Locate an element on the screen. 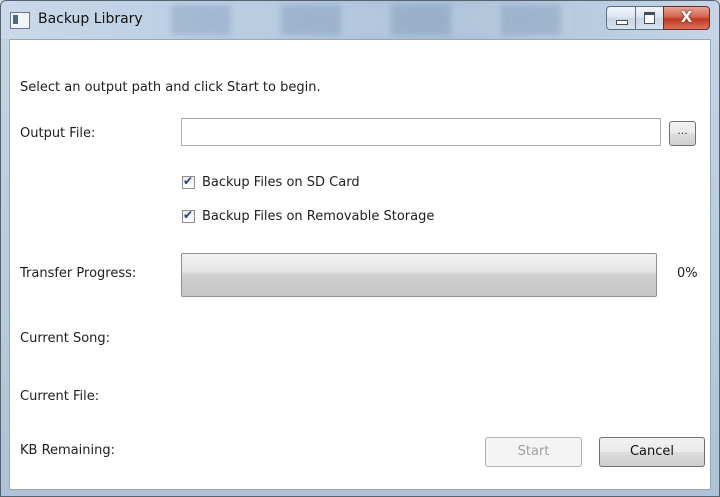 This screenshot has width=720, height=497. removable-storage-checkbox-row: Backup Files on Removable Storage is located at coordinates (308, 216).